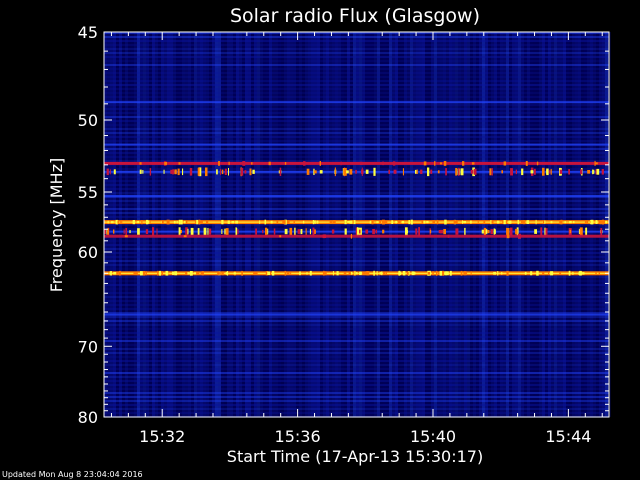 The image size is (640, 480). Describe the element at coordinates (72, 474) in the screenshot. I see `updated-timestamp: Updated Mon Aug 8 23:04:04 2016` at that location.